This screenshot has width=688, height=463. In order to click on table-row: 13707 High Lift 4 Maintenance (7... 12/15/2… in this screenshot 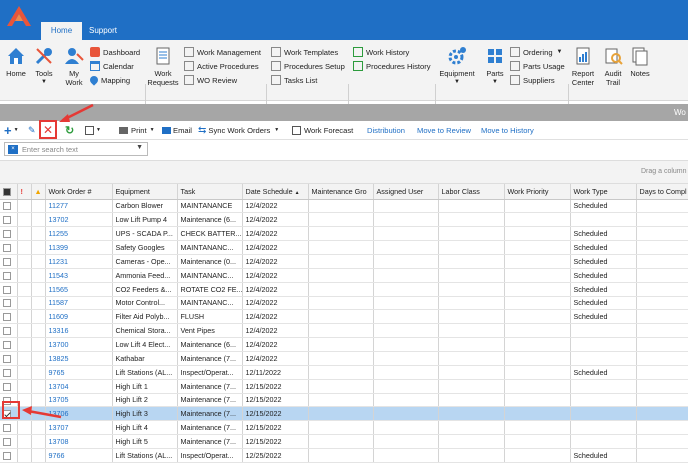, I will do `click(344, 428)`.